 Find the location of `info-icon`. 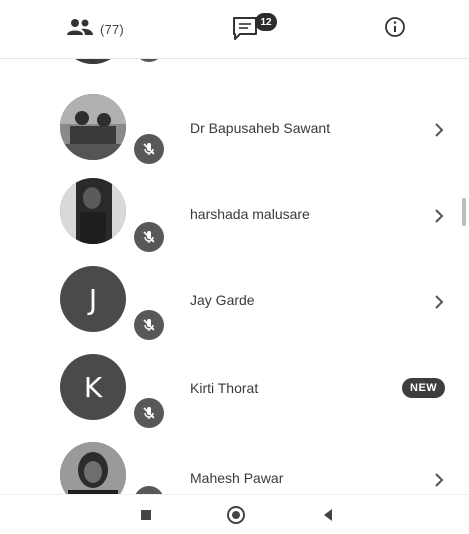

info-icon is located at coordinates (395, 29).